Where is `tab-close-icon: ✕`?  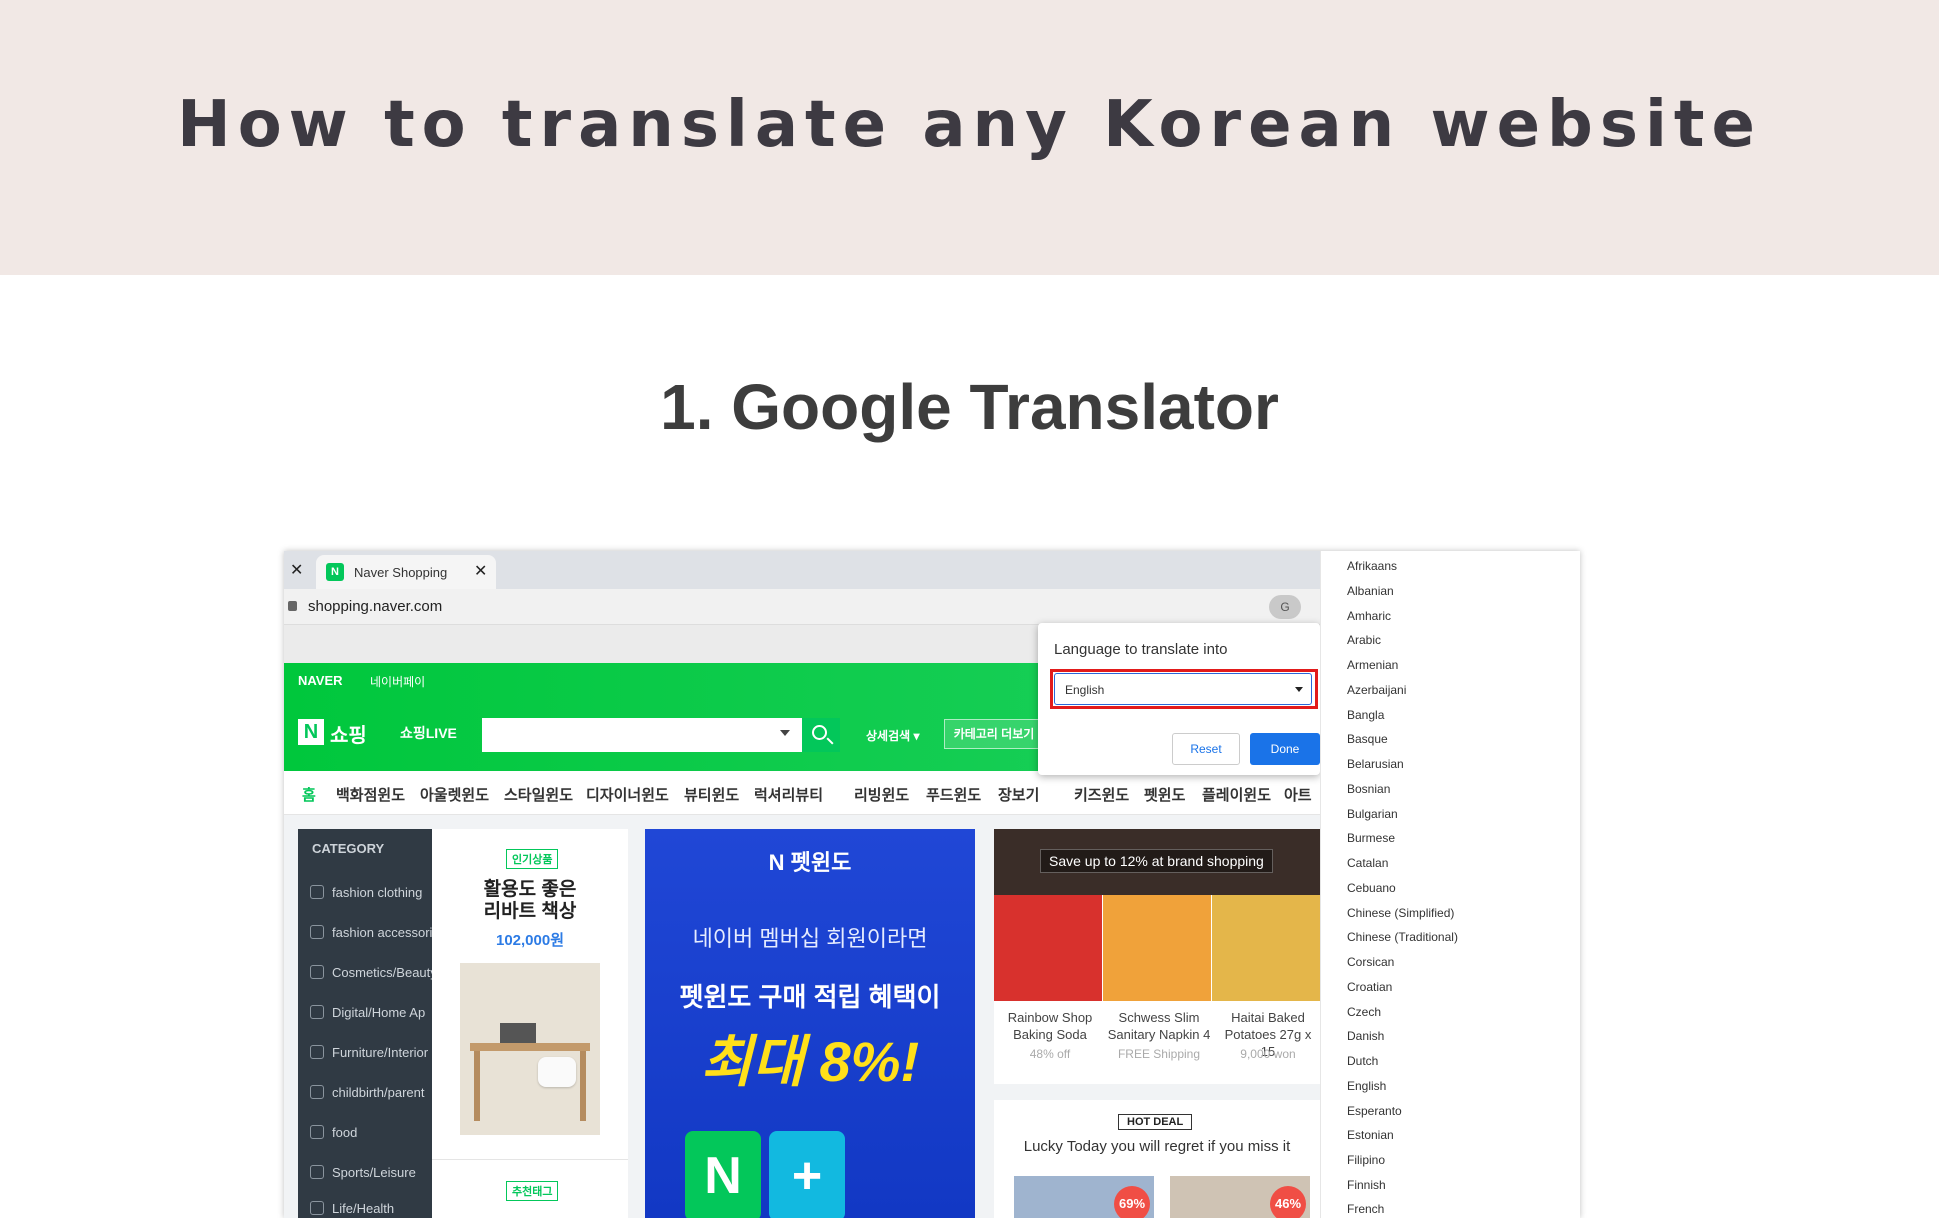
tab-close-icon: ✕ is located at coordinates (480, 570).